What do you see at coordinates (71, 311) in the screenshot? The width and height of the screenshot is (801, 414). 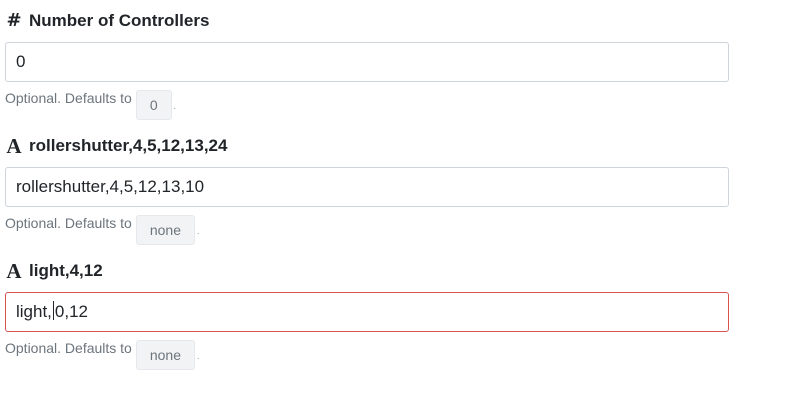 I see `input-value-after-caret: 0,12` at bounding box center [71, 311].